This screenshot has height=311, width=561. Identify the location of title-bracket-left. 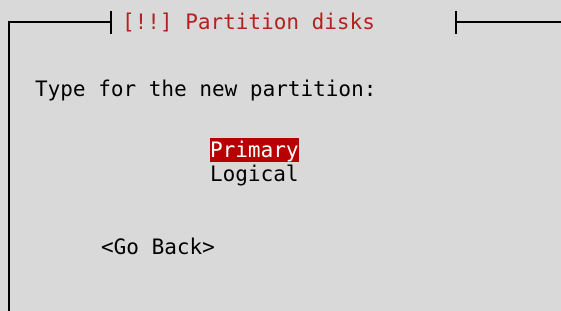
(111, 22).